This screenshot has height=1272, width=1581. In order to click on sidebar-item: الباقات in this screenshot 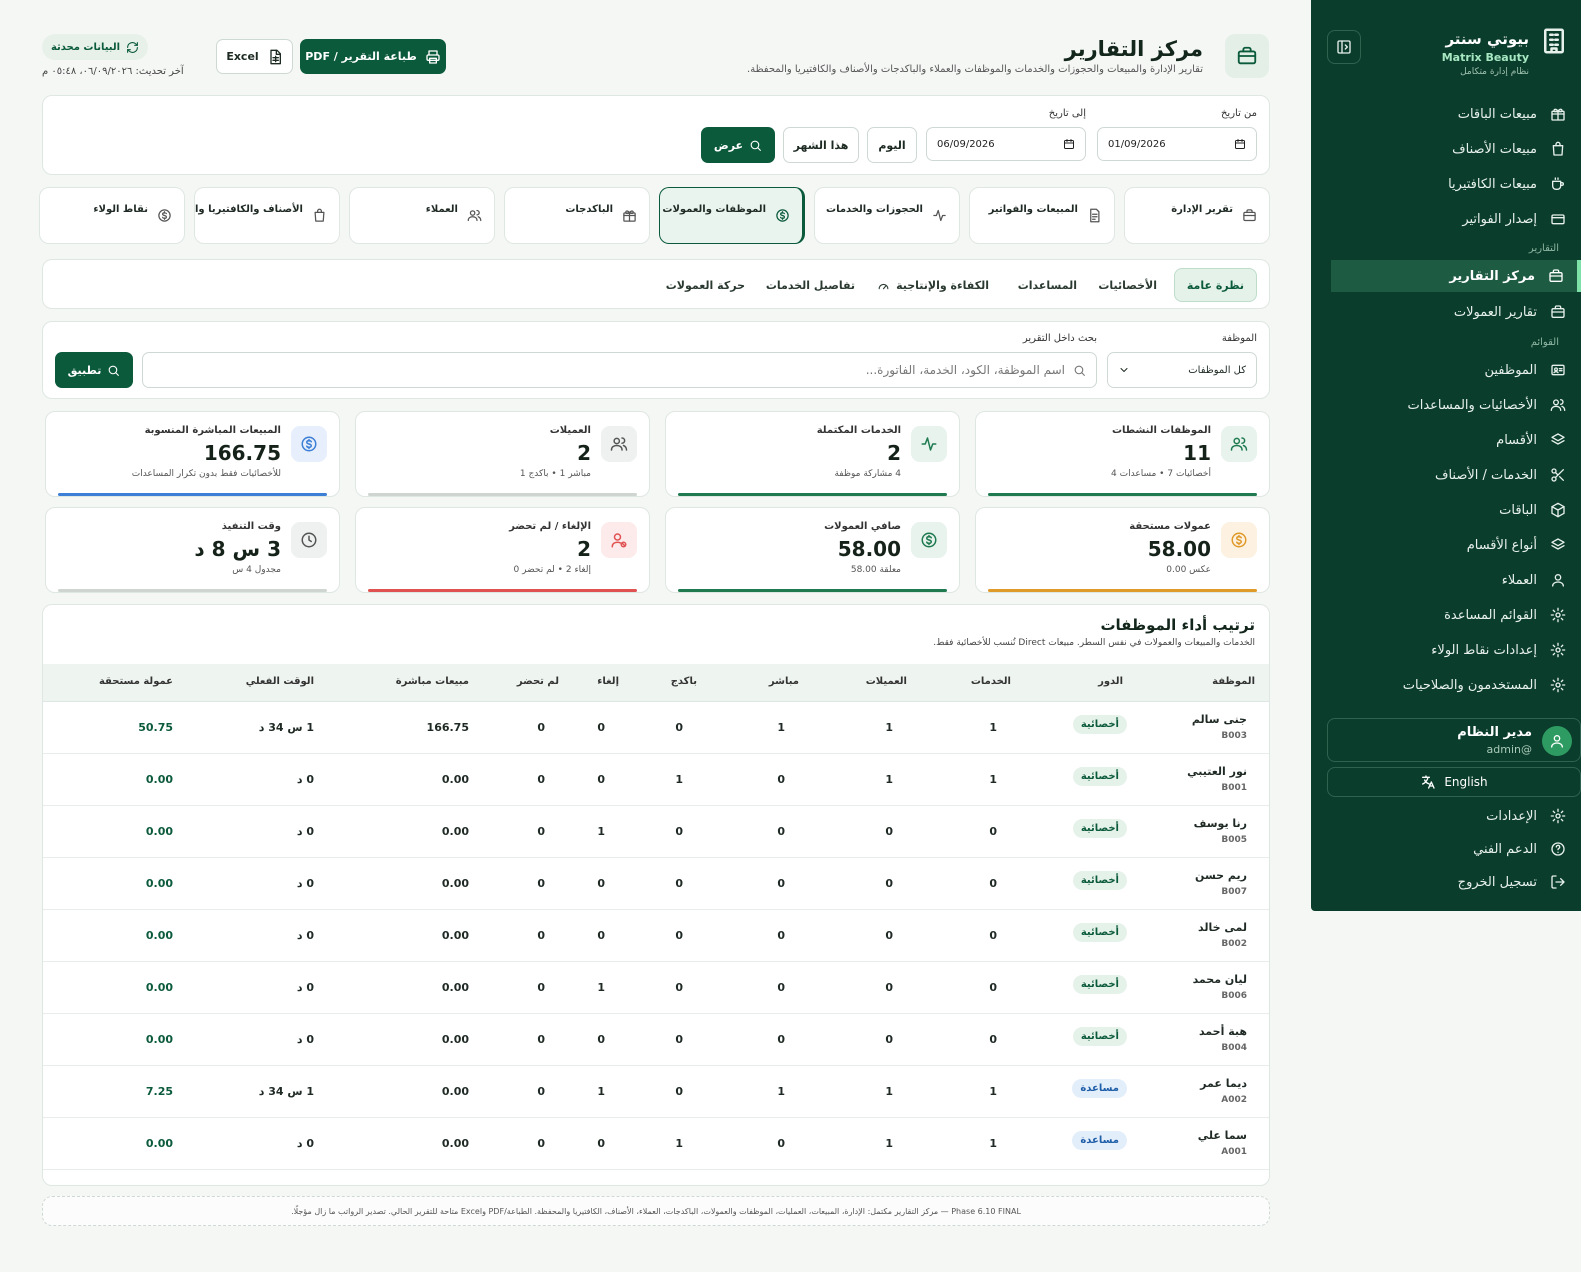, I will do `click(1450, 510)`.